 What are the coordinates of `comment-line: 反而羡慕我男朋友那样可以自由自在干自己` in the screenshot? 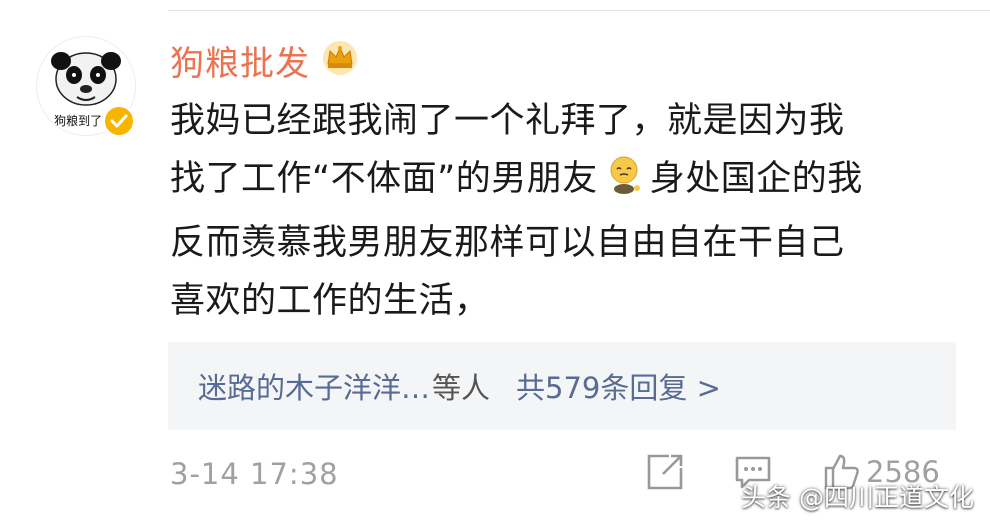 It's located at (507, 243).